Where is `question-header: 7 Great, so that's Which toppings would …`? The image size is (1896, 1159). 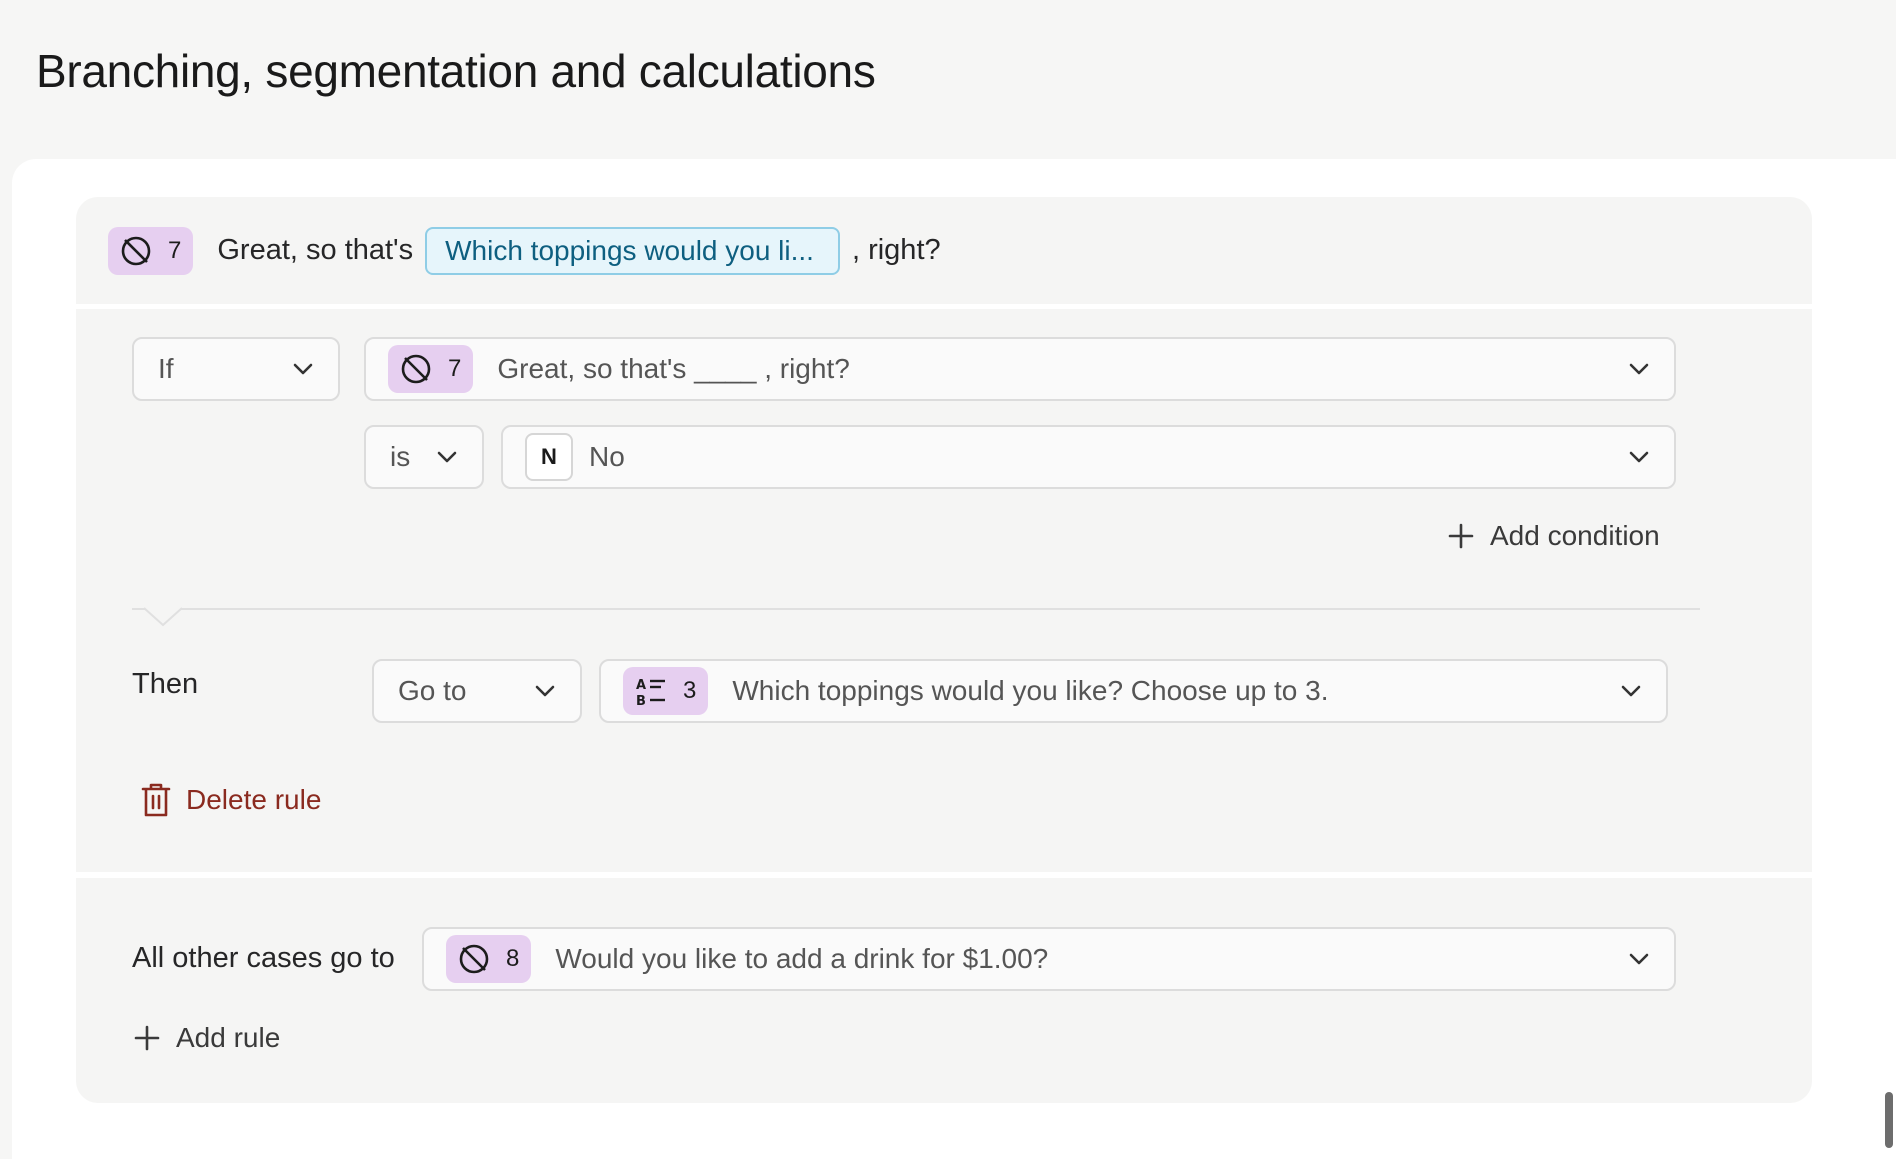 question-header: 7 Great, so that's Which toppings would … is located at coordinates (944, 253).